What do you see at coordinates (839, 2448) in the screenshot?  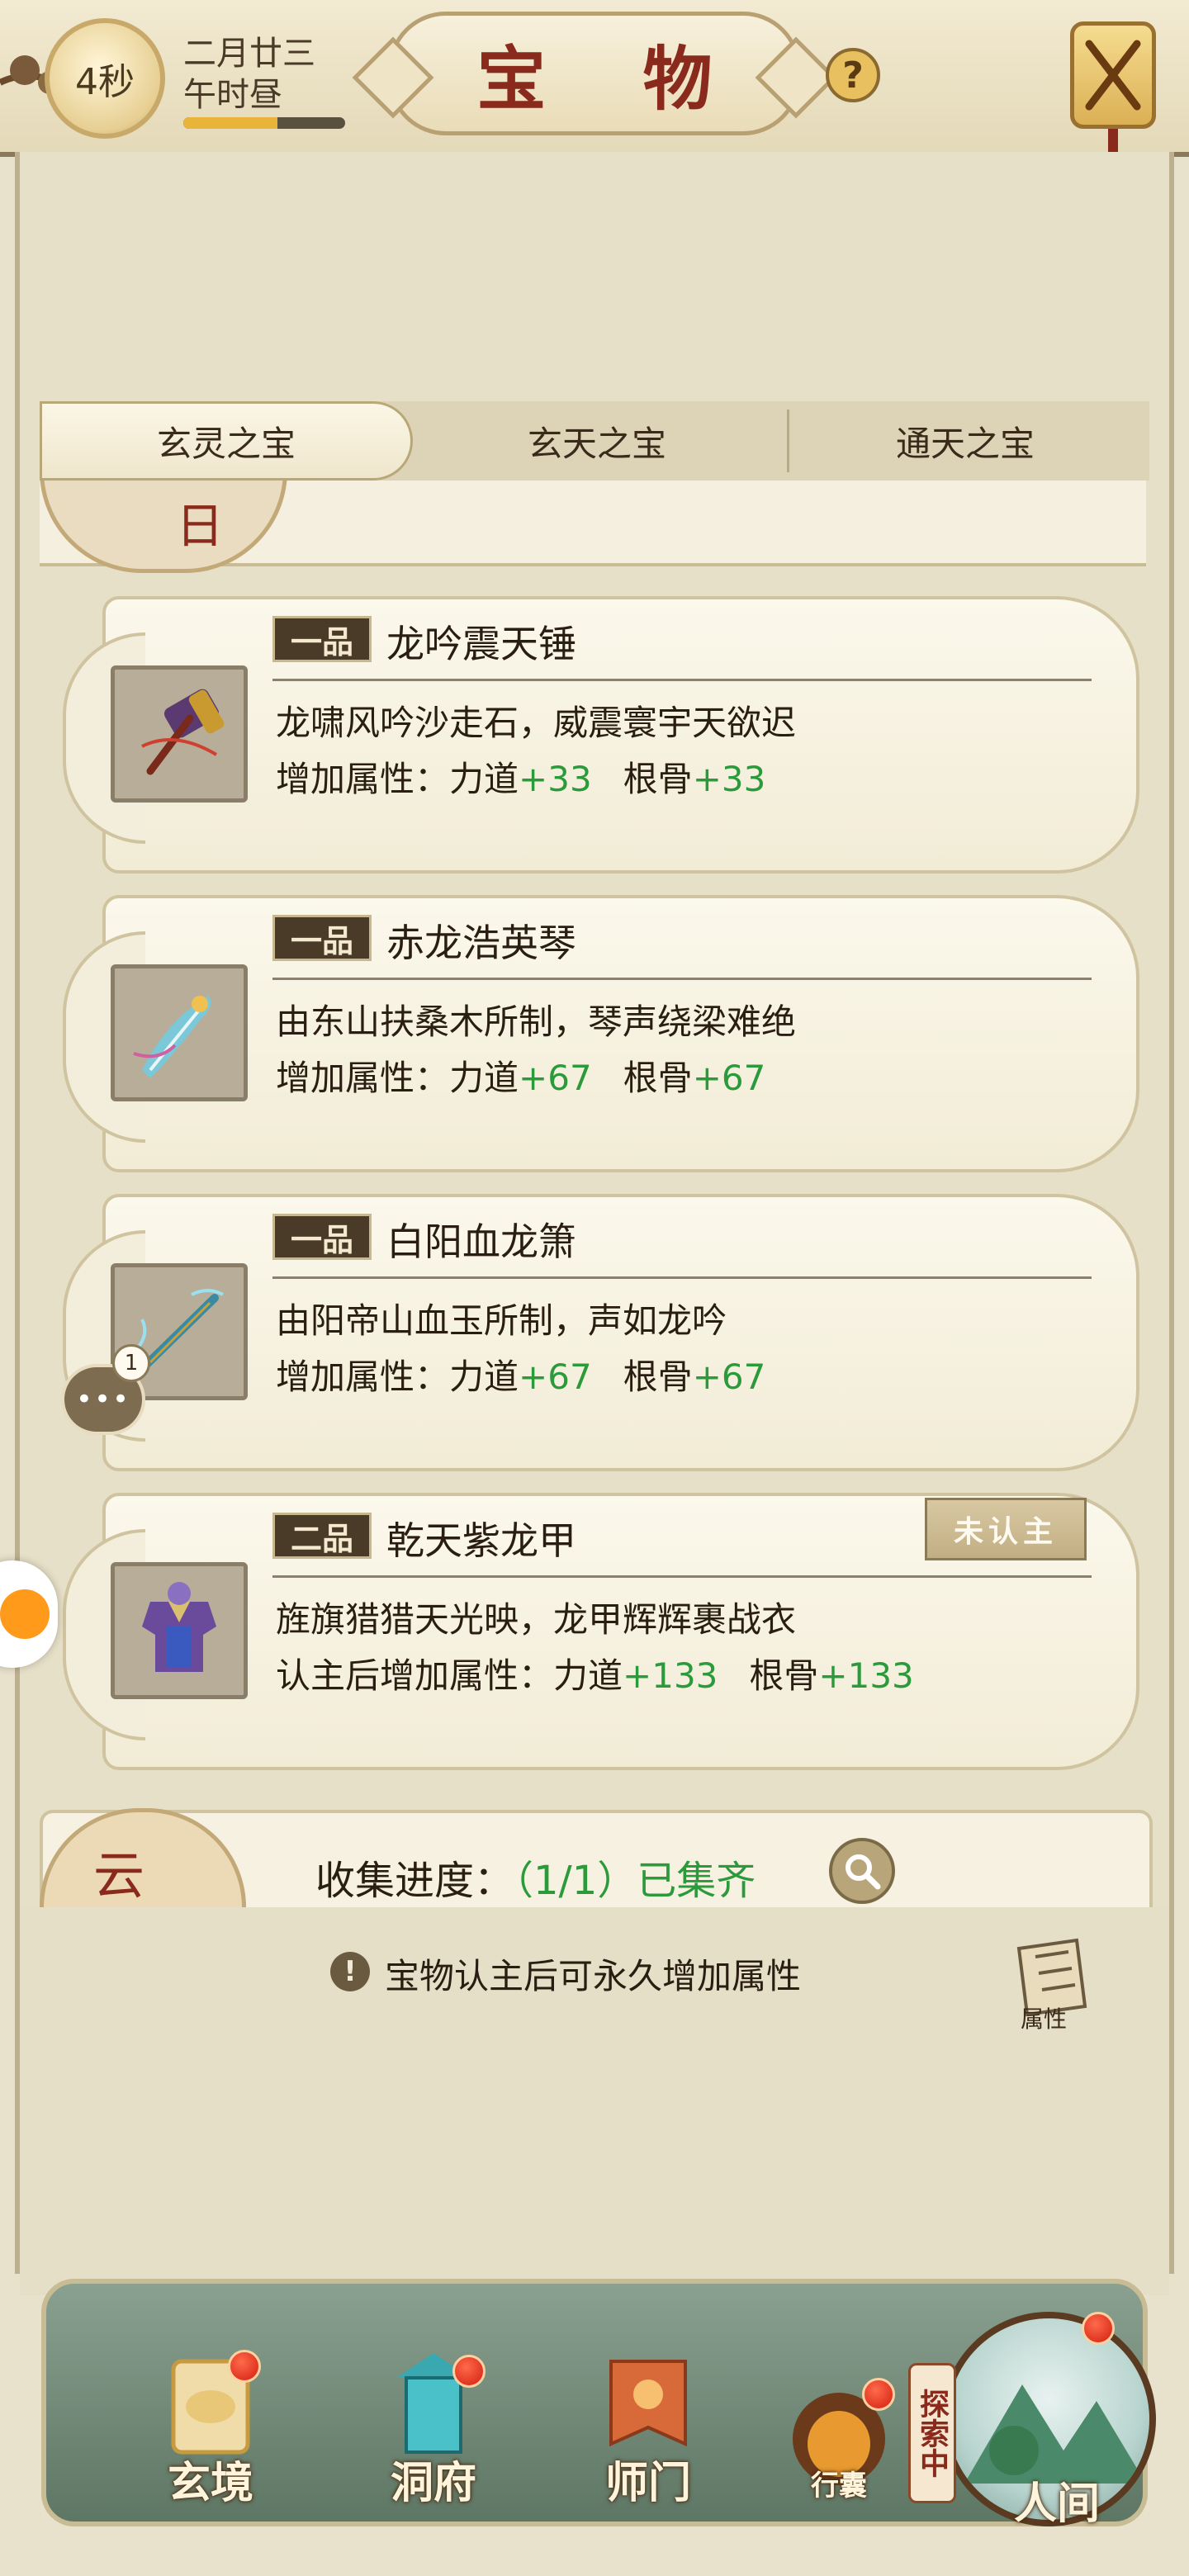 I see `nav-xingnang: 行囊` at bounding box center [839, 2448].